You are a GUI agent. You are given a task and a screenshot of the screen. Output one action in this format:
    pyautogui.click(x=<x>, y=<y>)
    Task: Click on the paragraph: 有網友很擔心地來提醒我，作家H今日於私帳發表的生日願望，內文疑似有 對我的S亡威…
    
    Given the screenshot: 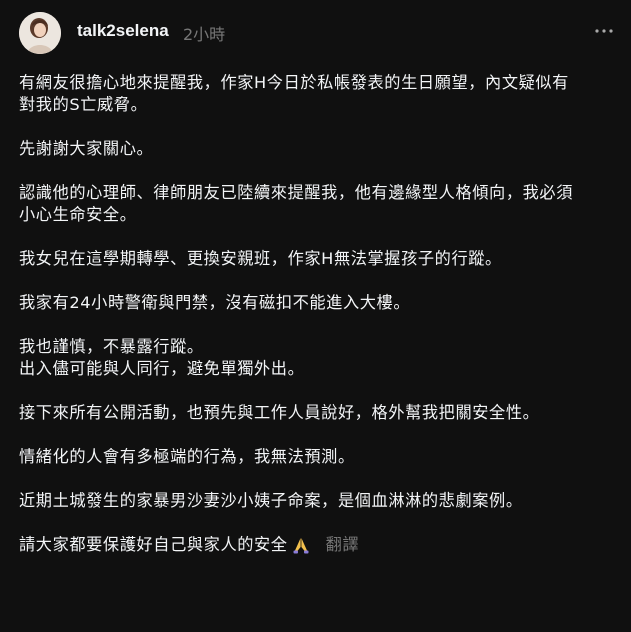 What is the action you would take?
    pyautogui.click(x=319, y=94)
    